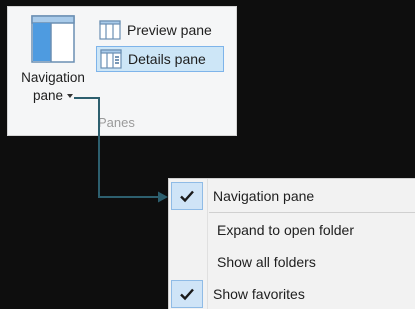 The height and width of the screenshot is (309, 415). I want to click on menu-item-label: Show all folders, so click(266, 262).